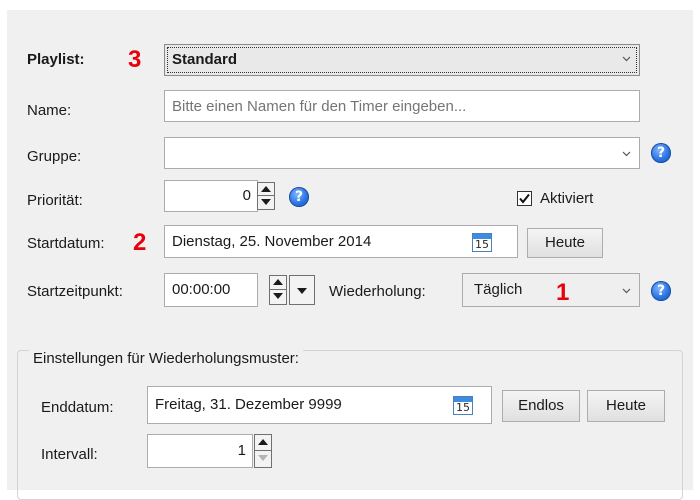 The width and height of the screenshot is (700, 500). What do you see at coordinates (402, 153) in the screenshot?
I see `group-select` at bounding box center [402, 153].